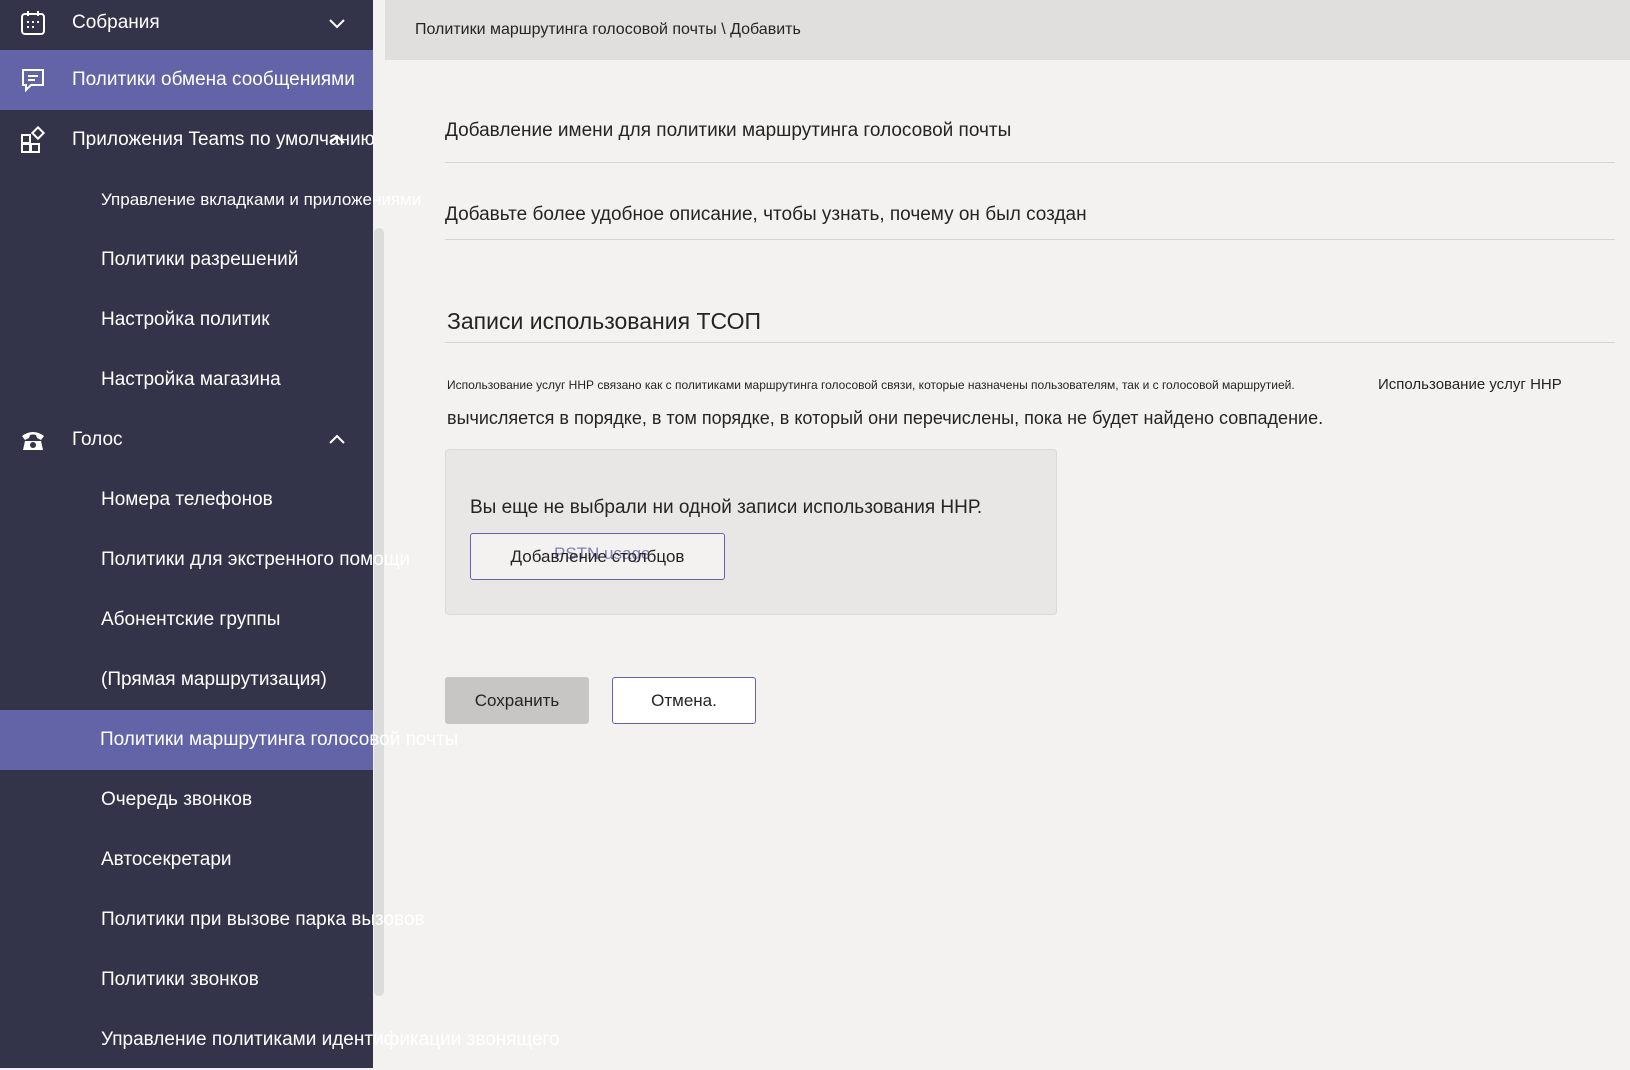  Describe the element at coordinates (517, 700) in the screenshot. I see `save-button: Сохранить` at that location.